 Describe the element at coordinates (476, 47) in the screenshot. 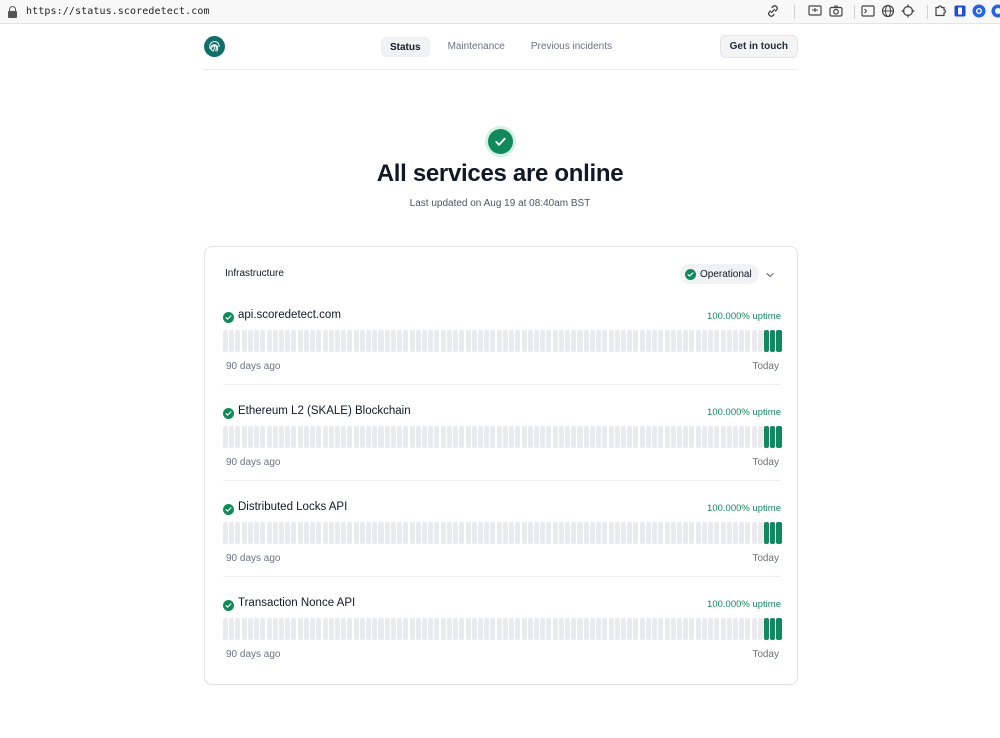

I see `nav-item-maintenance: Maintenance` at that location.